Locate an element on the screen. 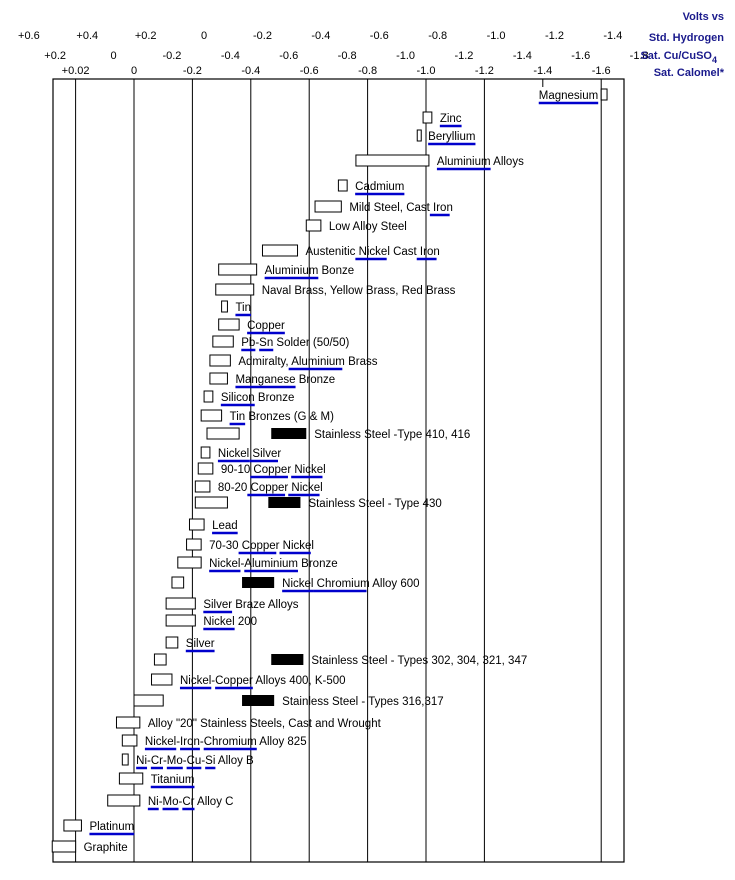 The image size is (735, 880). row-label: Magnesium is located at coordinates (568, 96).